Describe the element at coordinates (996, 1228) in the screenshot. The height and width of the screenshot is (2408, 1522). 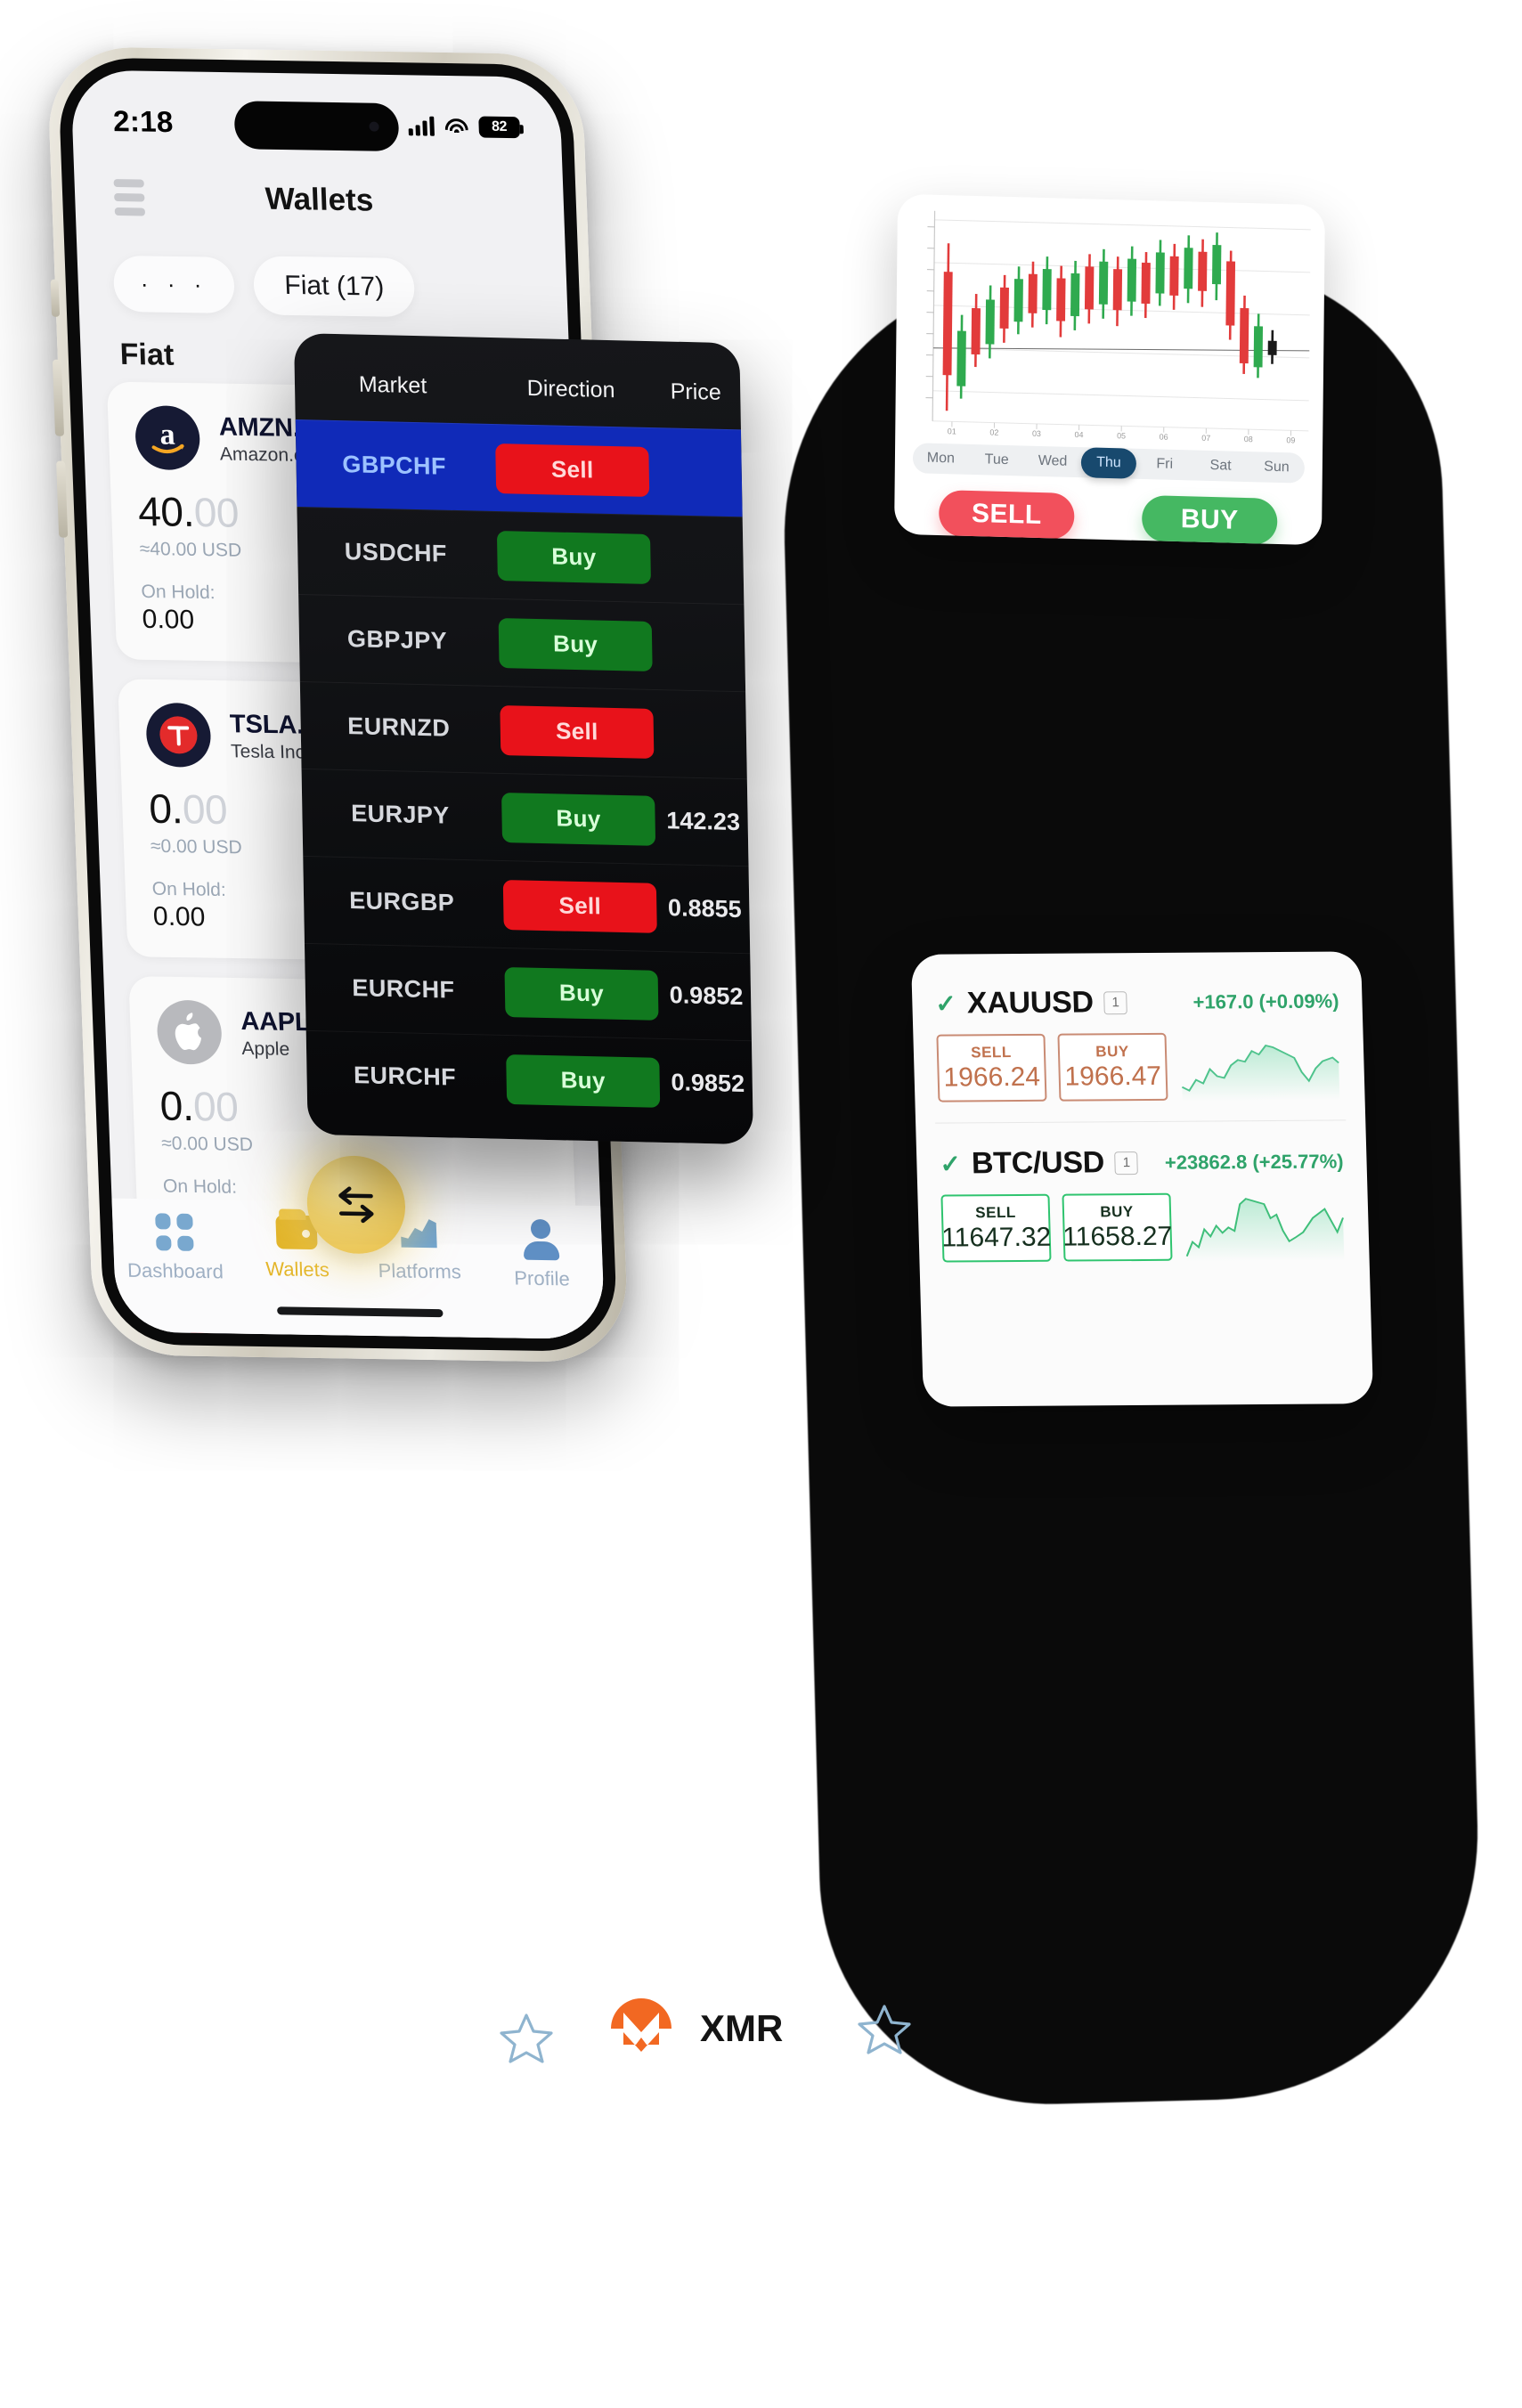
I see `sell-quote-box: SELL 11647.32` at that location.